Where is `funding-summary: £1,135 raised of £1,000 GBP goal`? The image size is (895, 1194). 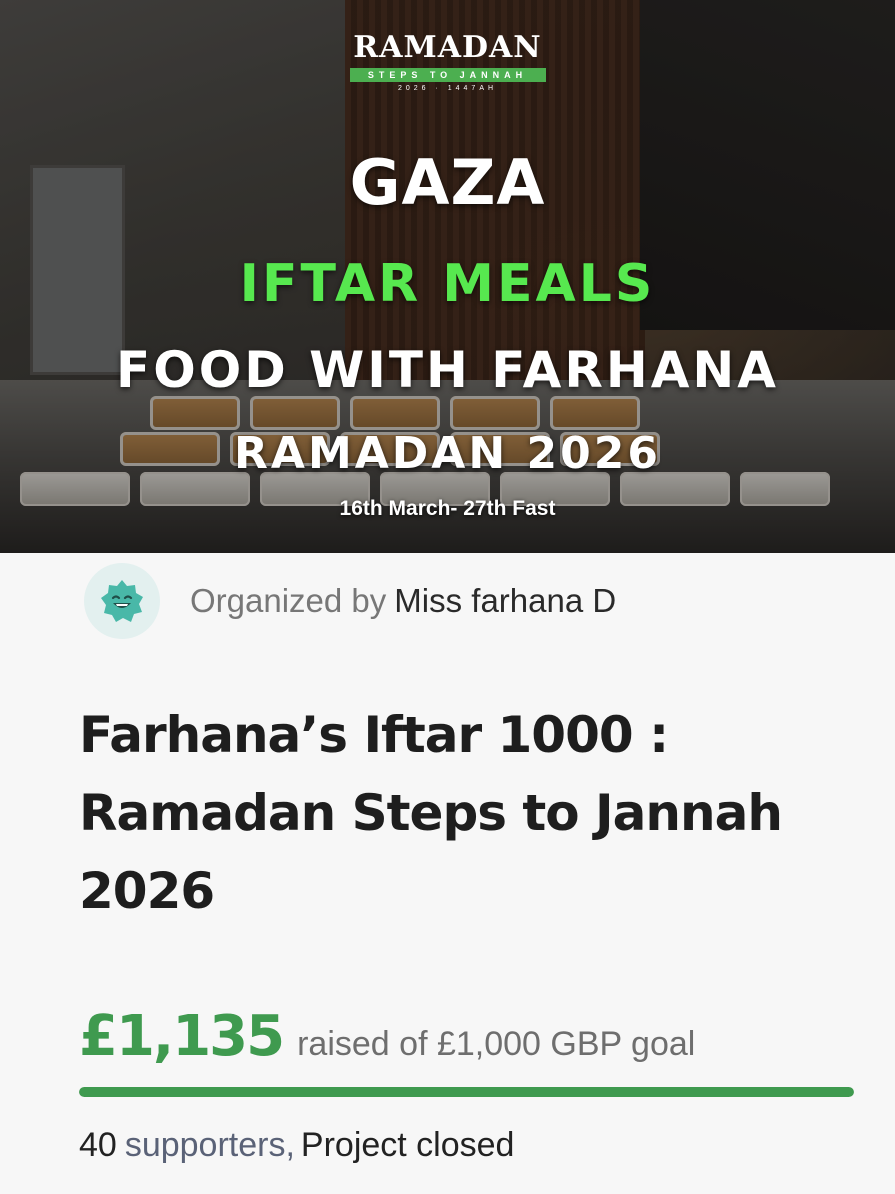
funding-summary: £1,135 raised of £1,000 GBP goal is located at coordinates (387, 1036).